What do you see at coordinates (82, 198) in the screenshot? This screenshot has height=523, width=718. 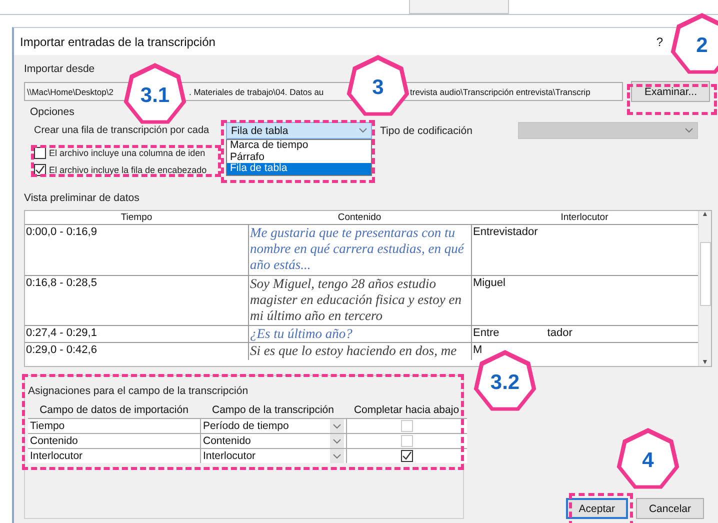 I see `preview-label: Vista preliminar de datos` at bounding box center [82, 198].